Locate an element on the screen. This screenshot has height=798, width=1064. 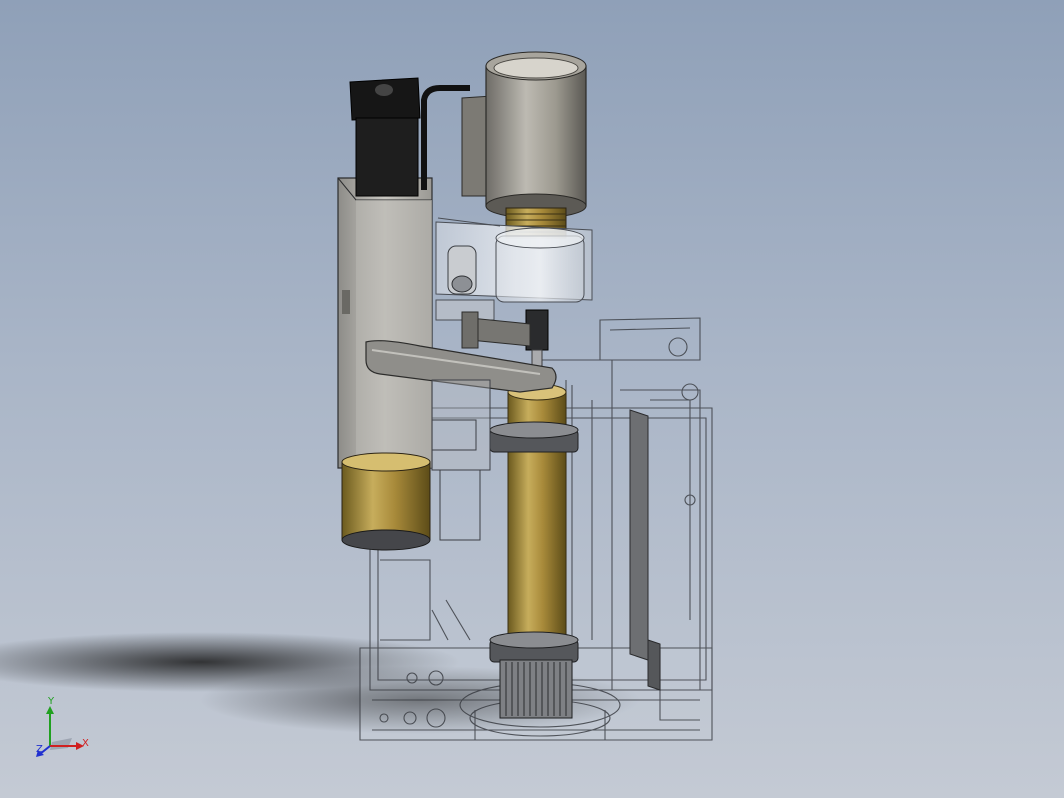
x-axis-label: X is located at coordinates (85, 743).